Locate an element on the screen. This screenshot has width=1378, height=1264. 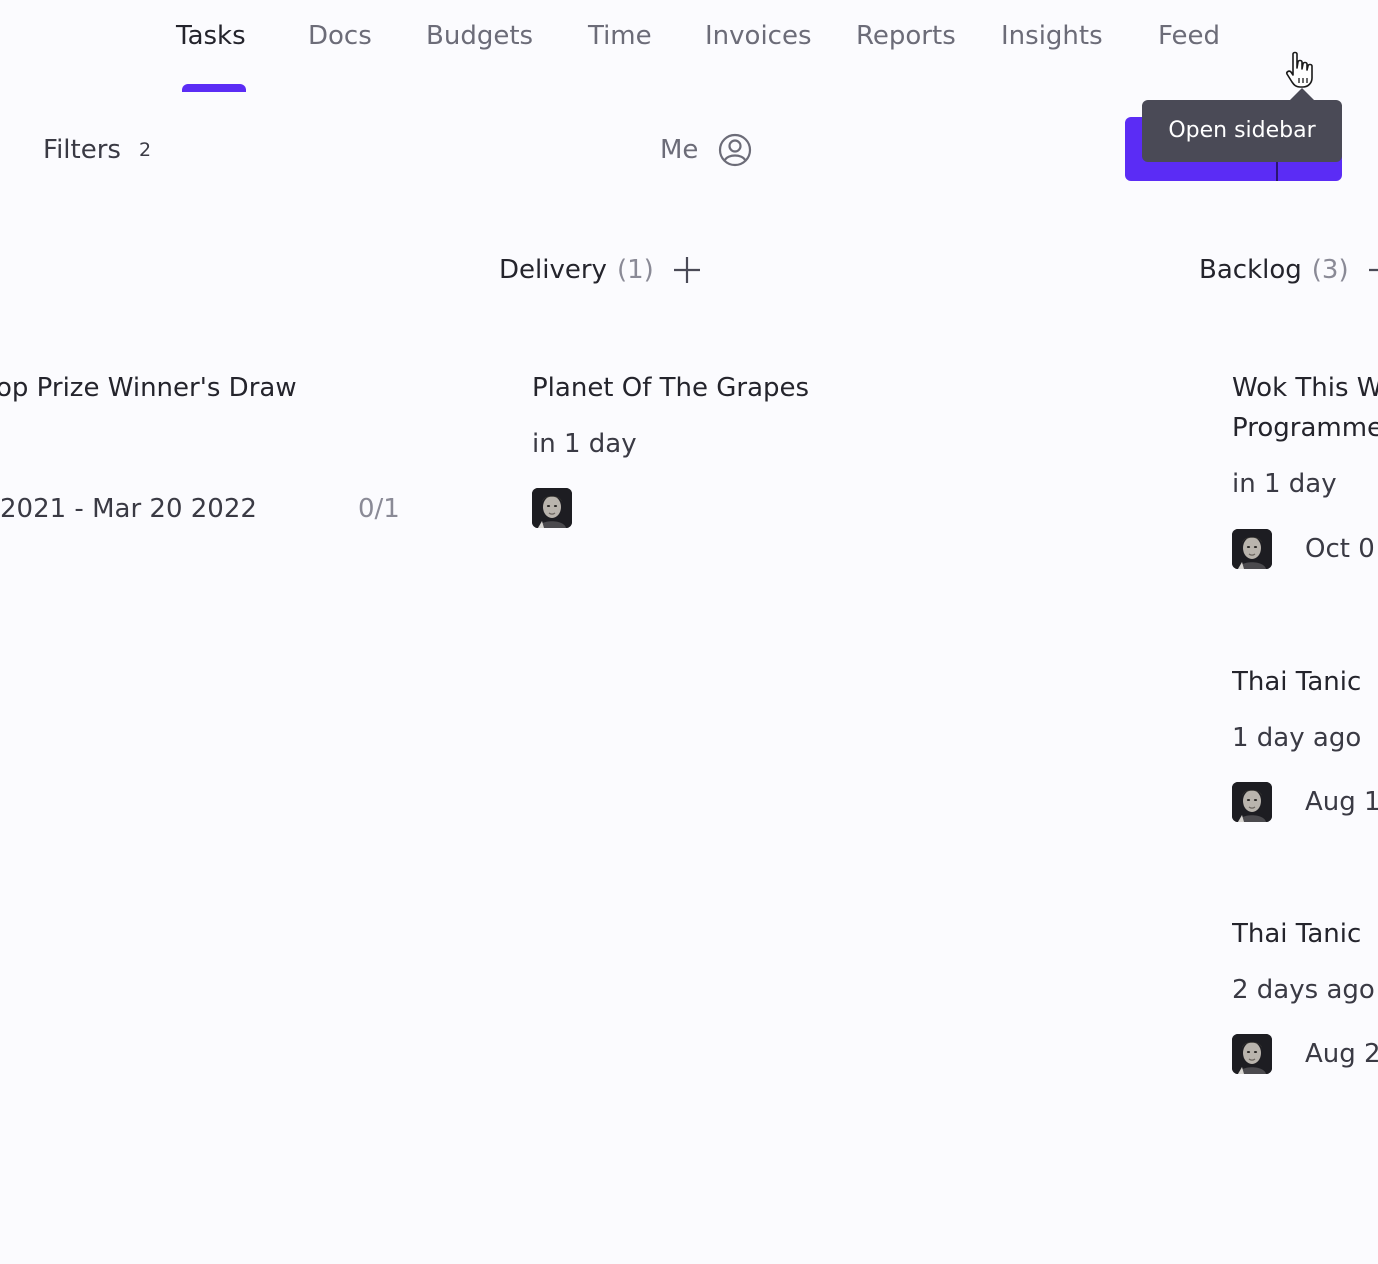
tab-feed: Feed is located at coordinates (1189, 36).